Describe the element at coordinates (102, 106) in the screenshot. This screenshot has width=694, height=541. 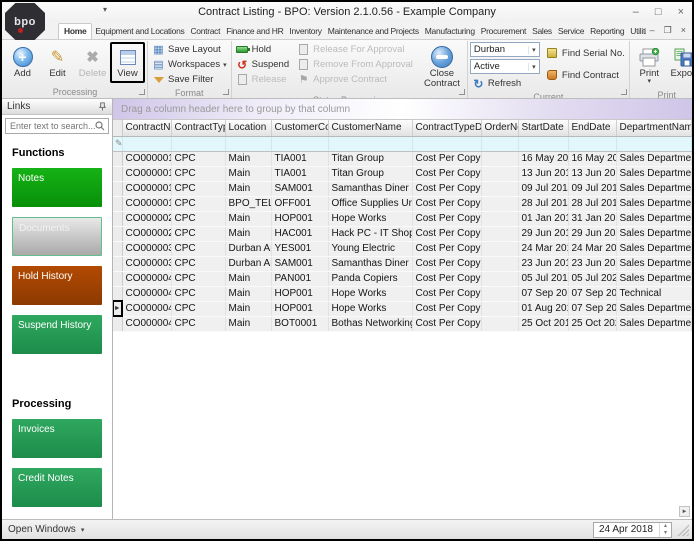
I see `pin-icon` at that location.